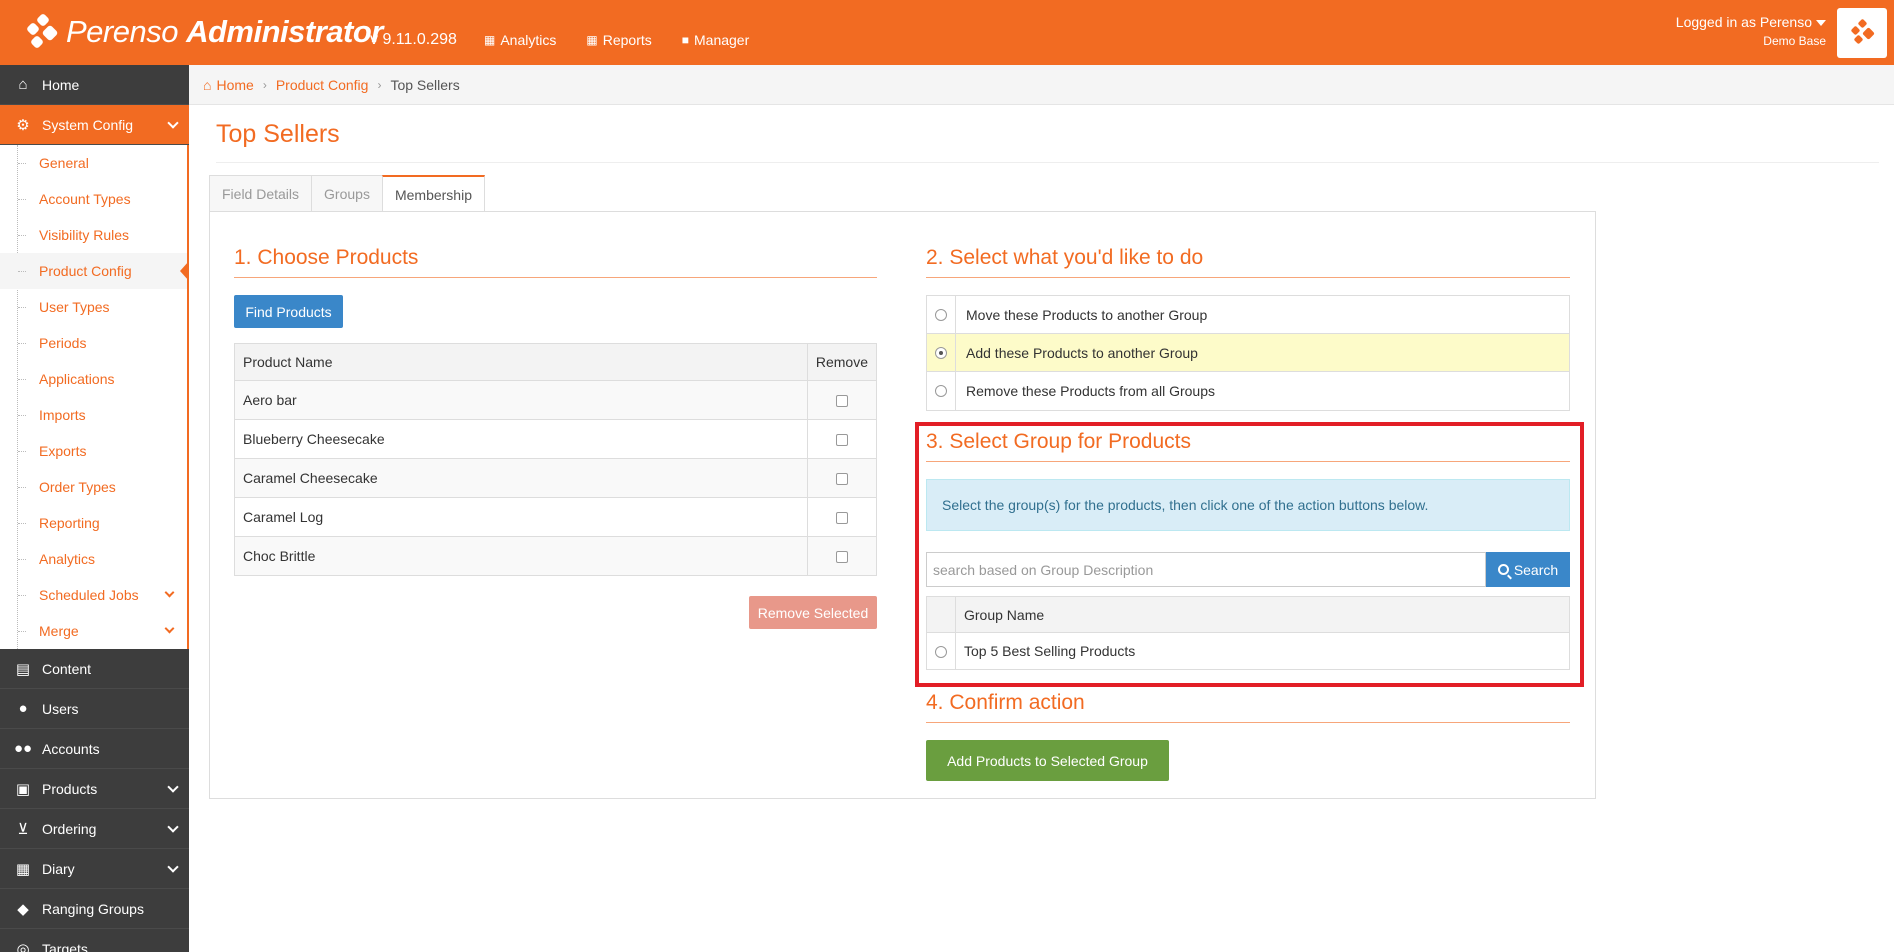  What do you see at coordinates (556, 400) in the screenshot?
I see `table-row: Aero bar` at bounding box center [556, 400].